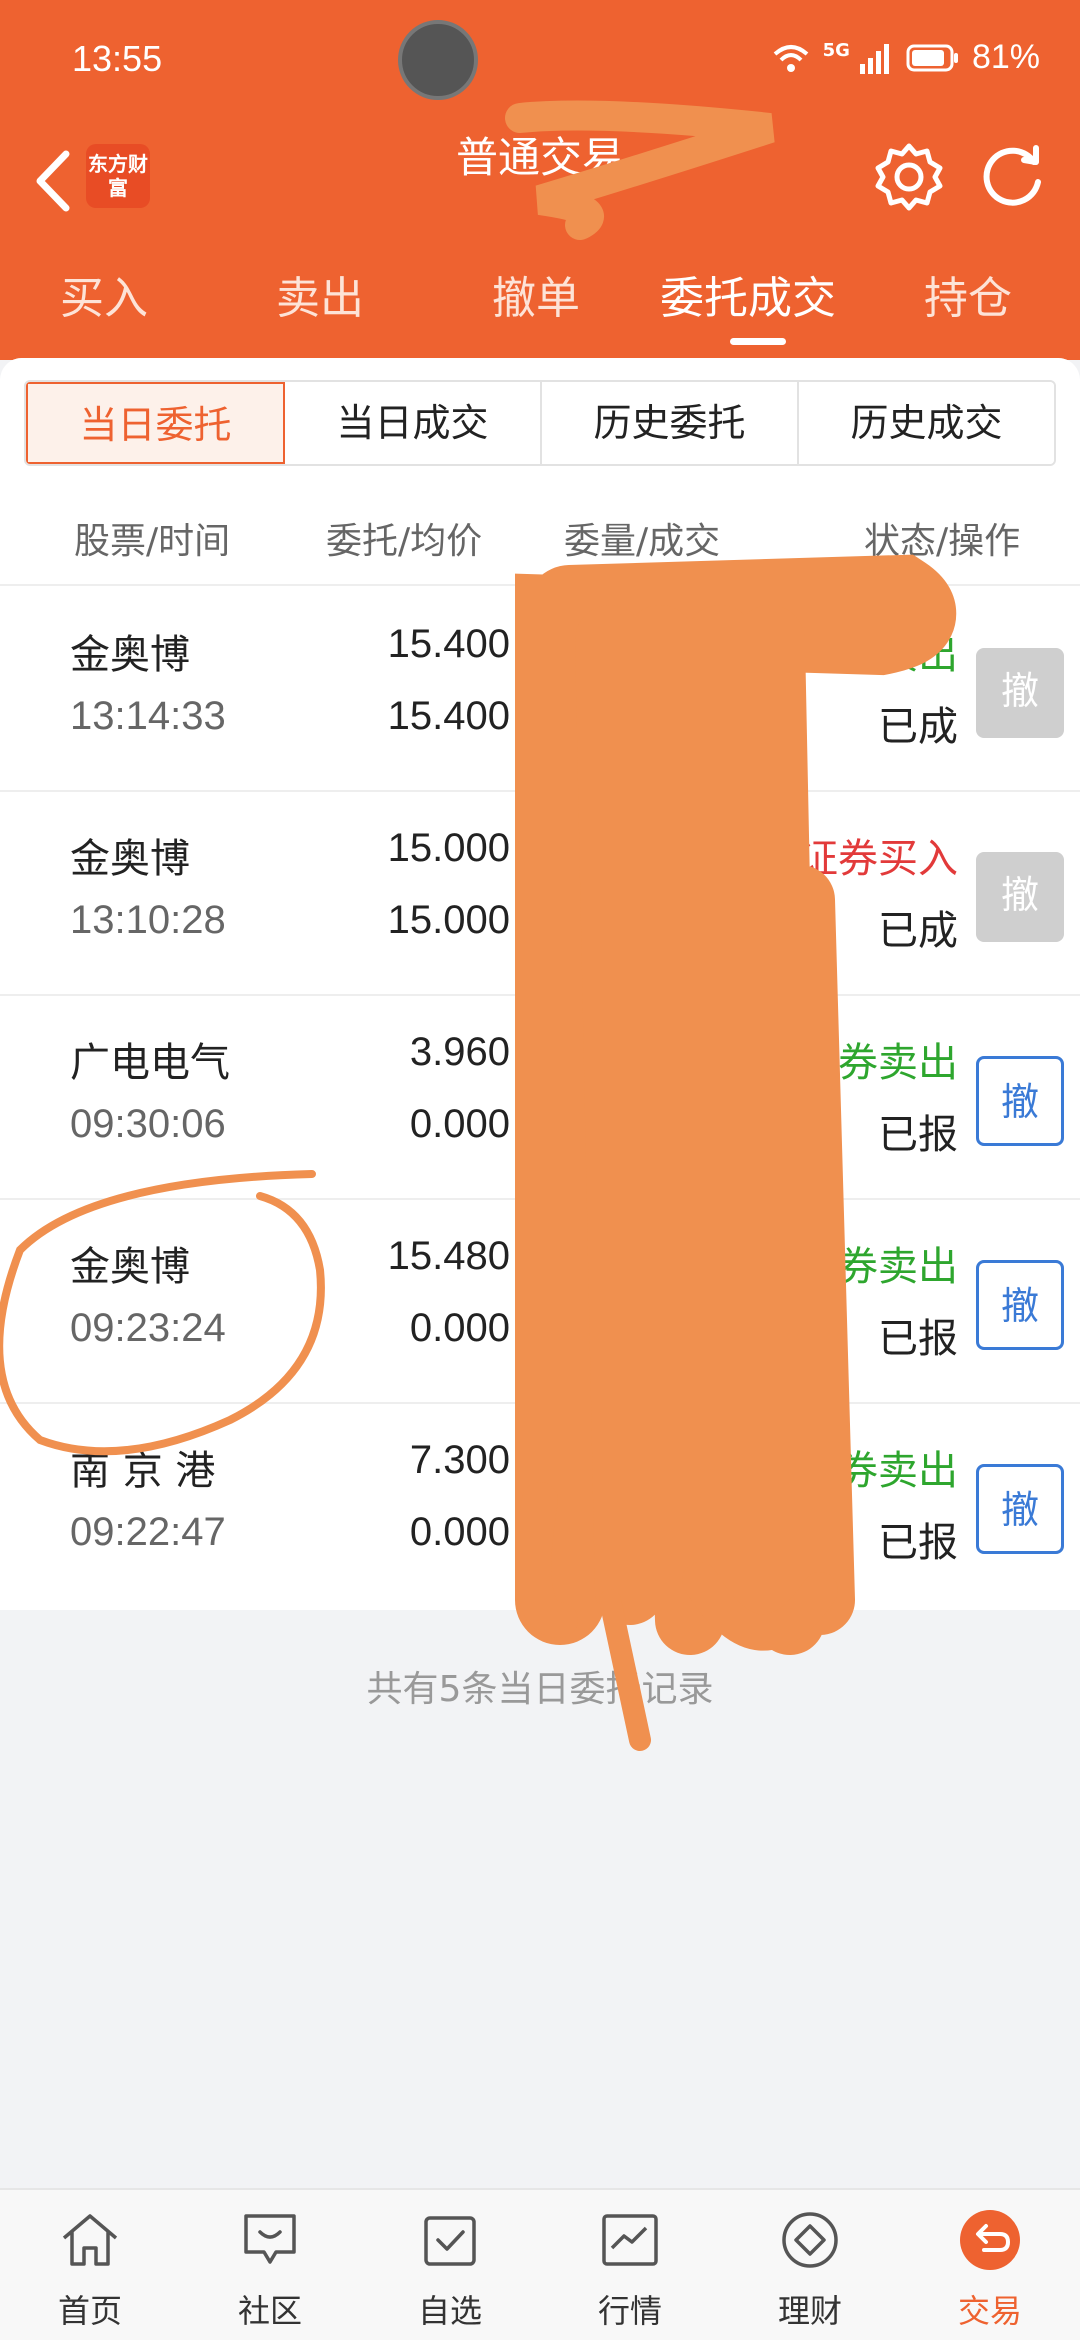 The image size is (1080, 2340). I want to click on network-type: 5G, so click(836, 50).